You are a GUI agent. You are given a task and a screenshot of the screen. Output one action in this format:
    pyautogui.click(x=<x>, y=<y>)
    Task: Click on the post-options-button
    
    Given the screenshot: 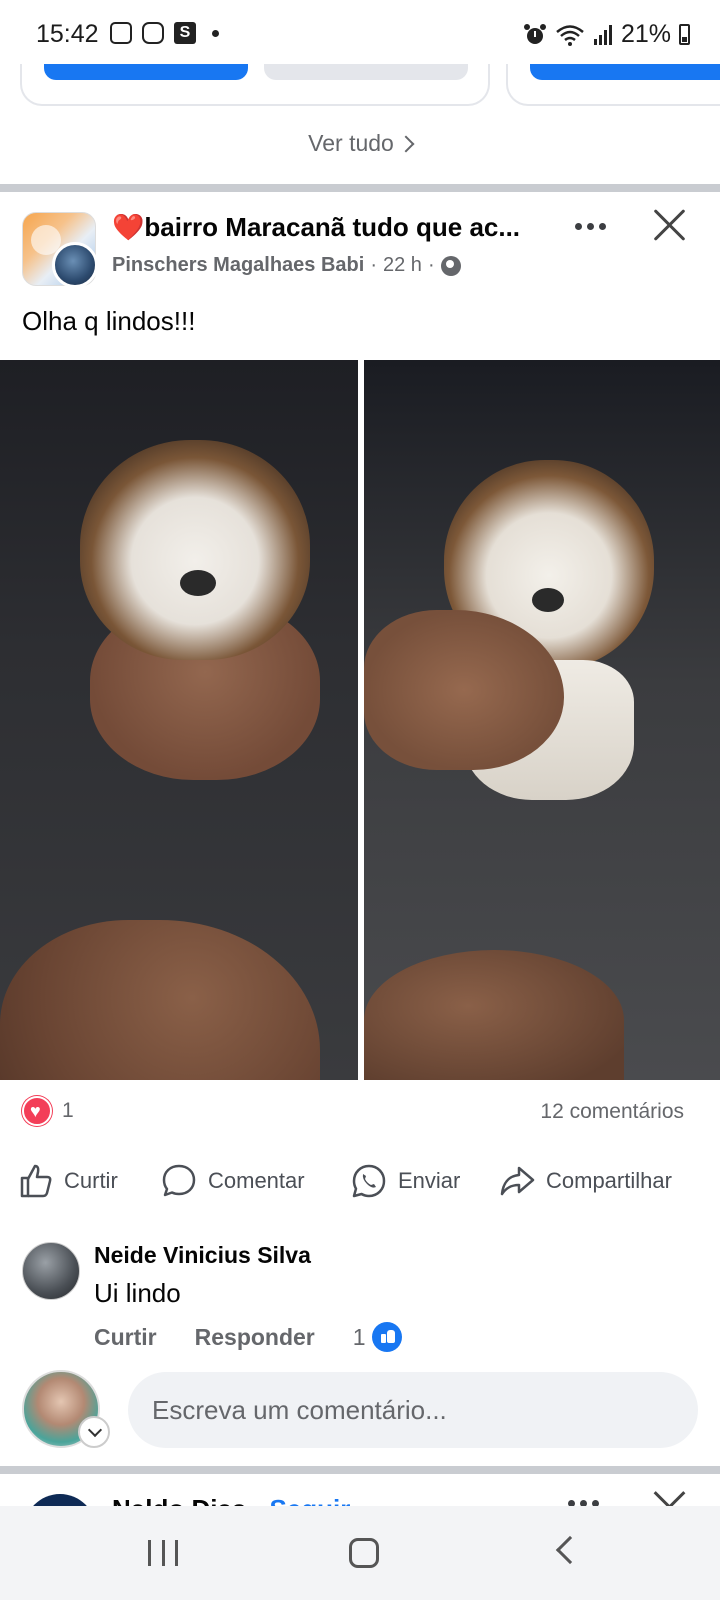 What is the action you would take?
    pyautogui.click(x=590, y=226)
    